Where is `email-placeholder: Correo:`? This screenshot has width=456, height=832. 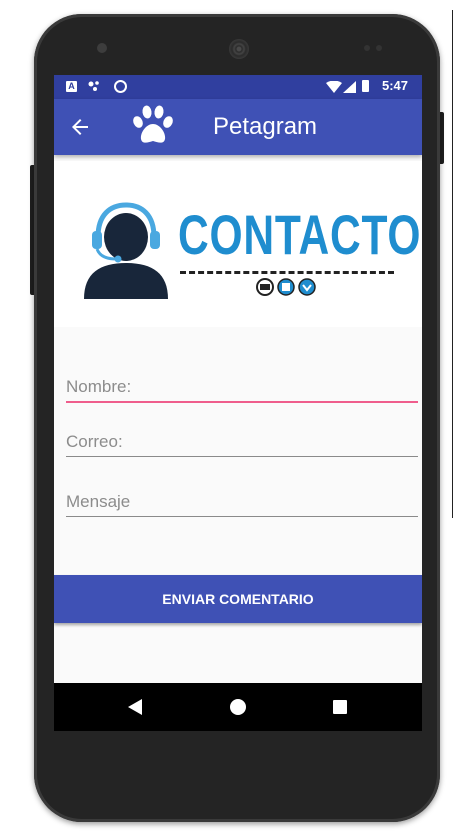 email-placeholder: Correo: is located at coordinates (94, 441).